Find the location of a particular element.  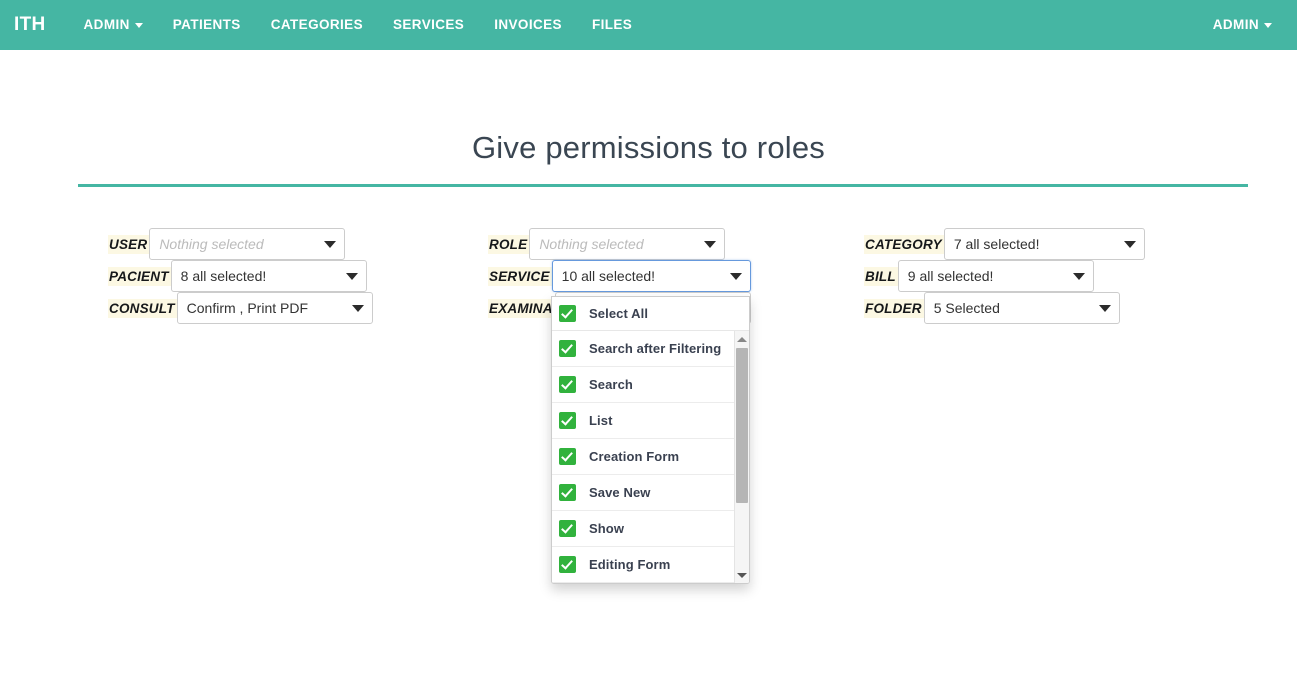

dropdown-item-search: Search is located at coordinates (650, 385).